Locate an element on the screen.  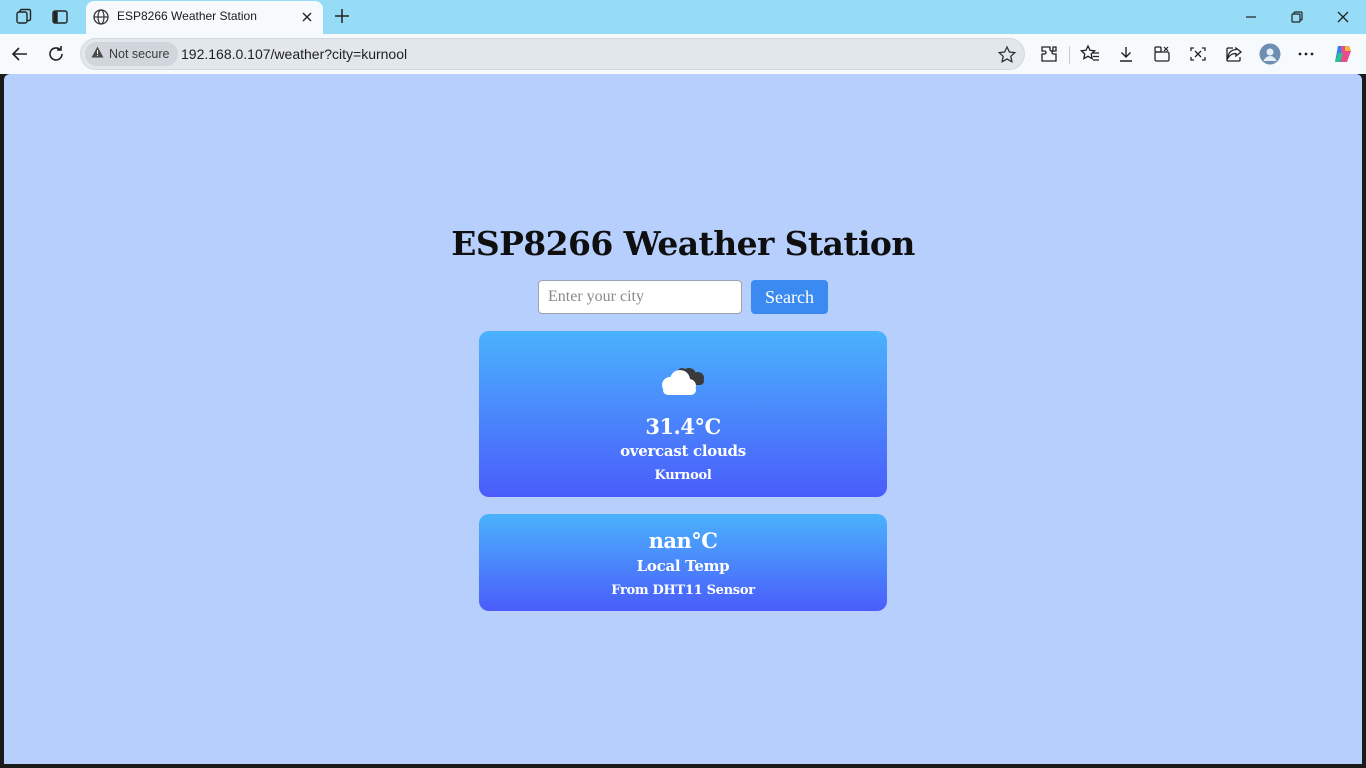
tab-title: ESP8266 Weather Station is located at coordinates (187, 16).